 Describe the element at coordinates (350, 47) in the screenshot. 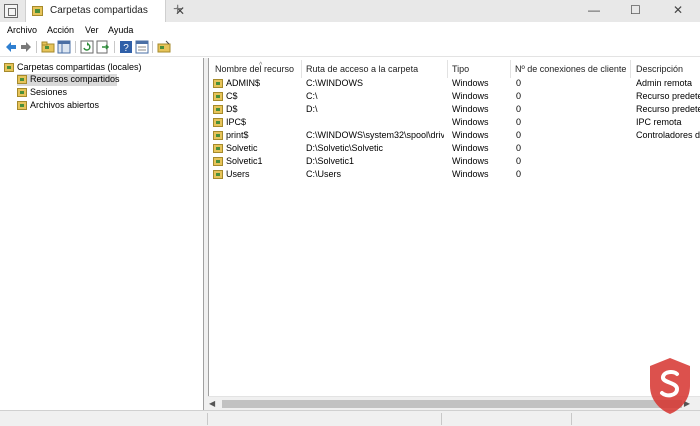

I see `toolbar: ?` at that location.